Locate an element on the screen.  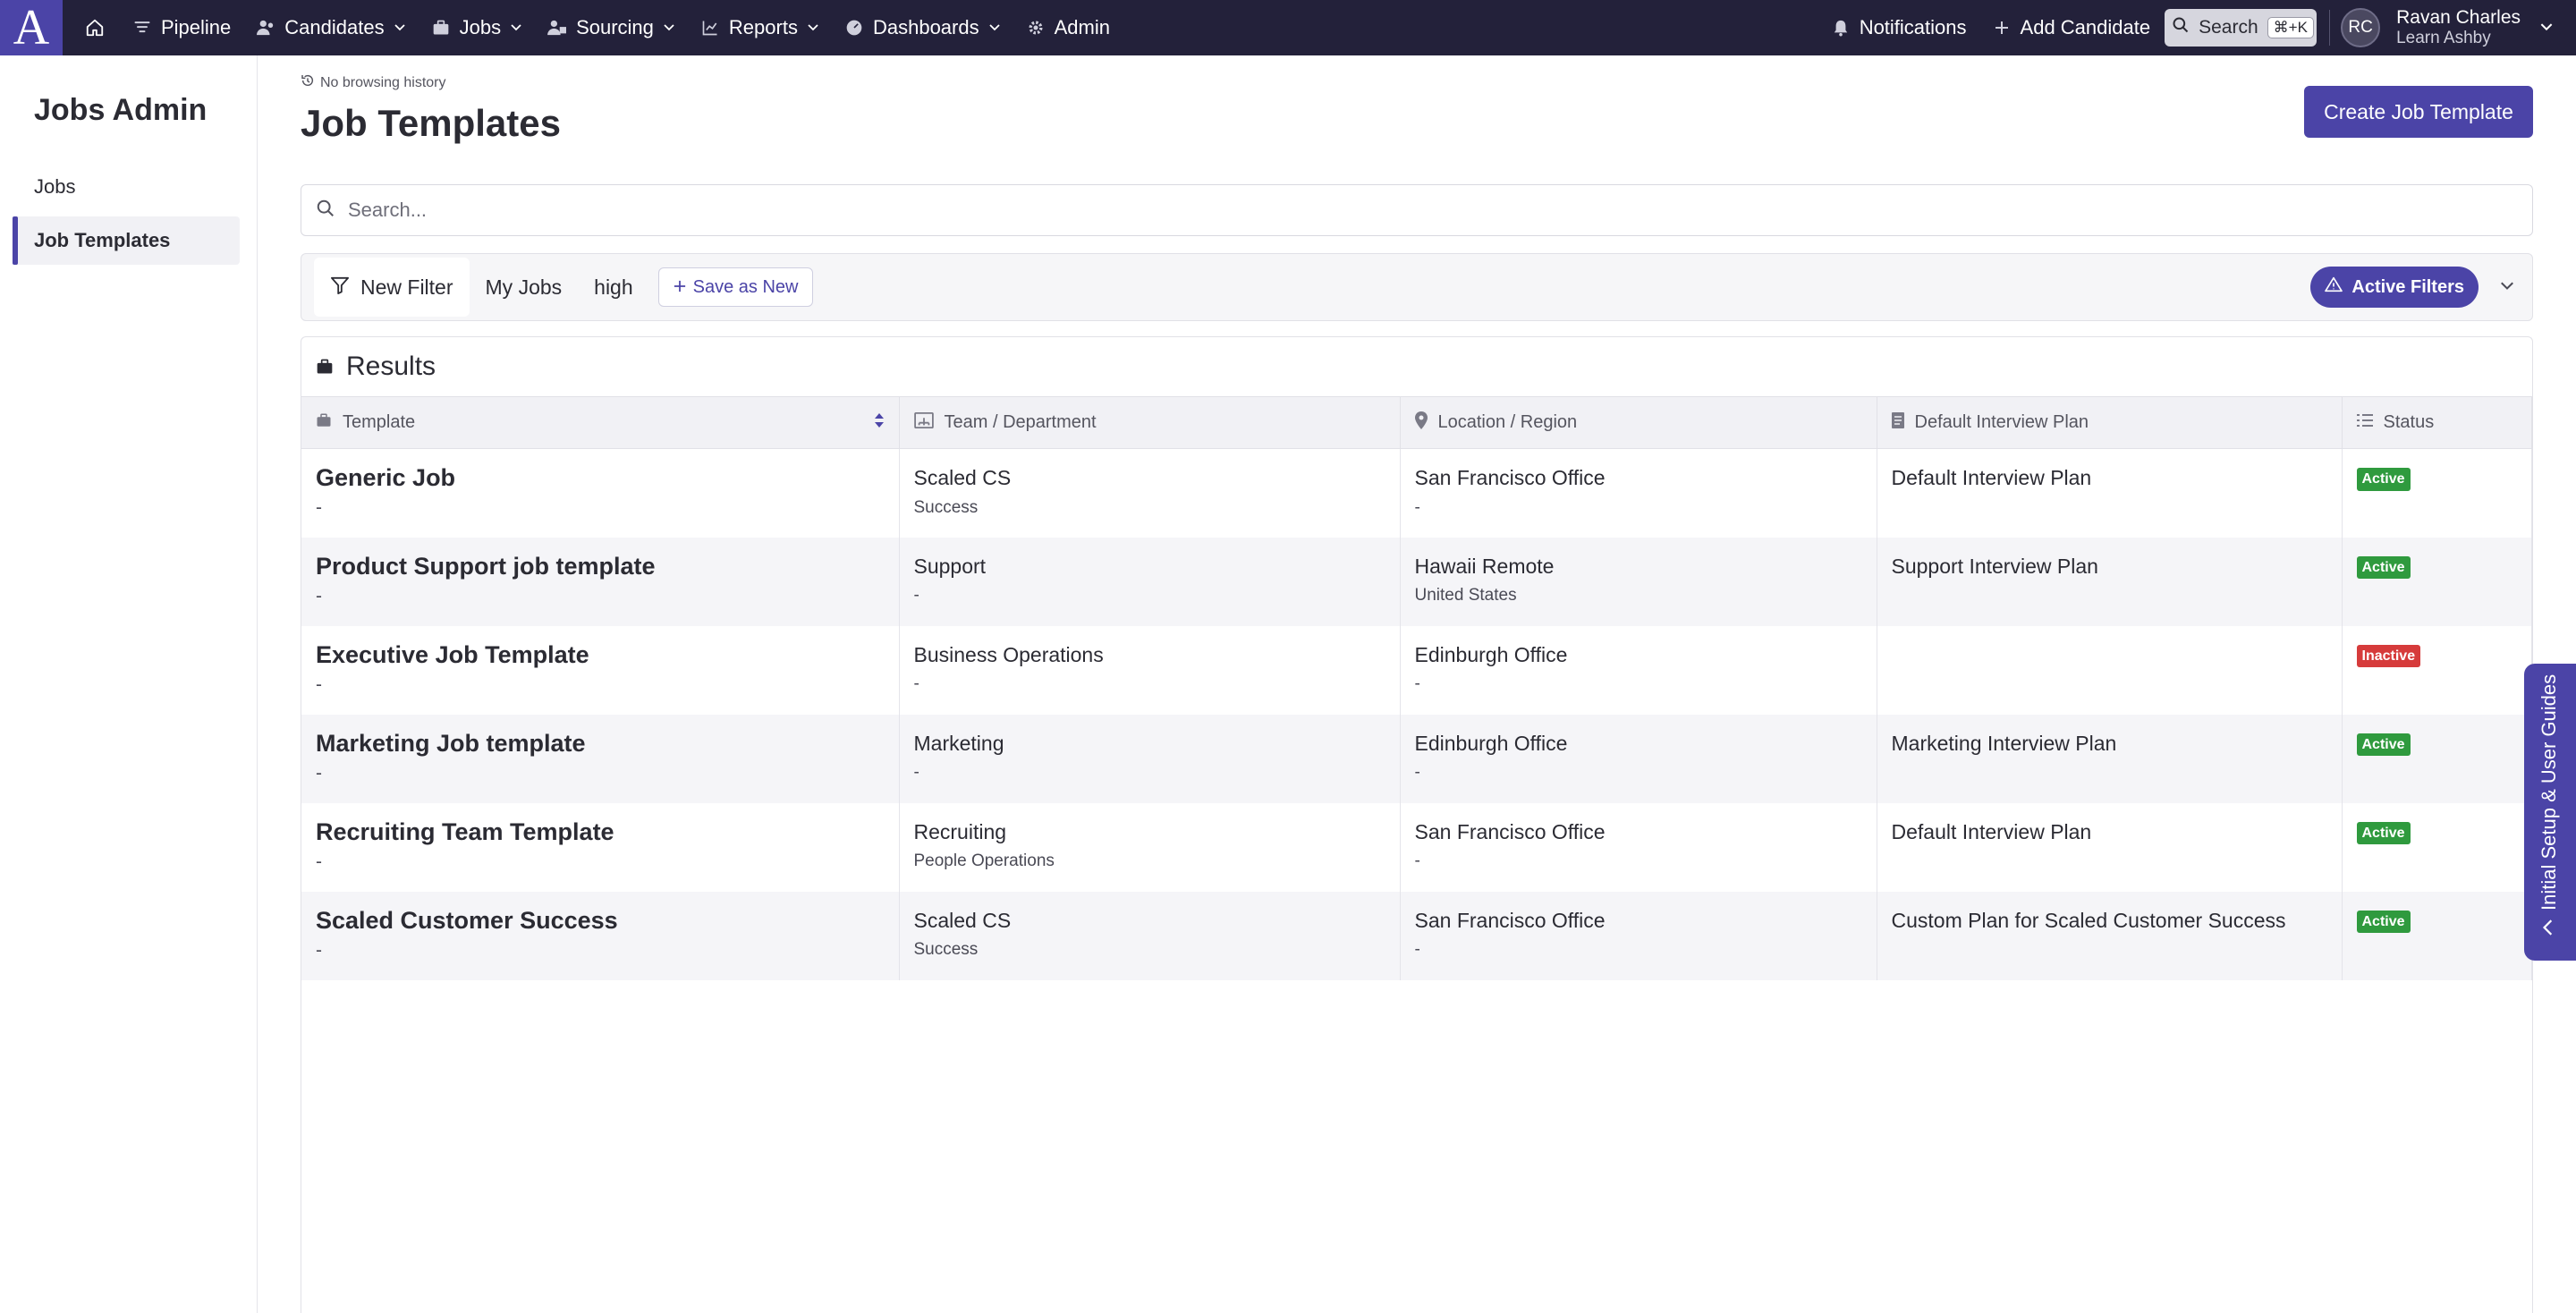
interview-plan: Support Interview Plan is located at coordinates (1994, 566).